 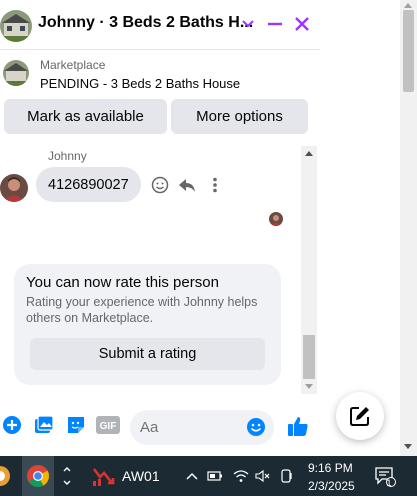 I want to click on notifications-icon, so click(x=385, y=476).